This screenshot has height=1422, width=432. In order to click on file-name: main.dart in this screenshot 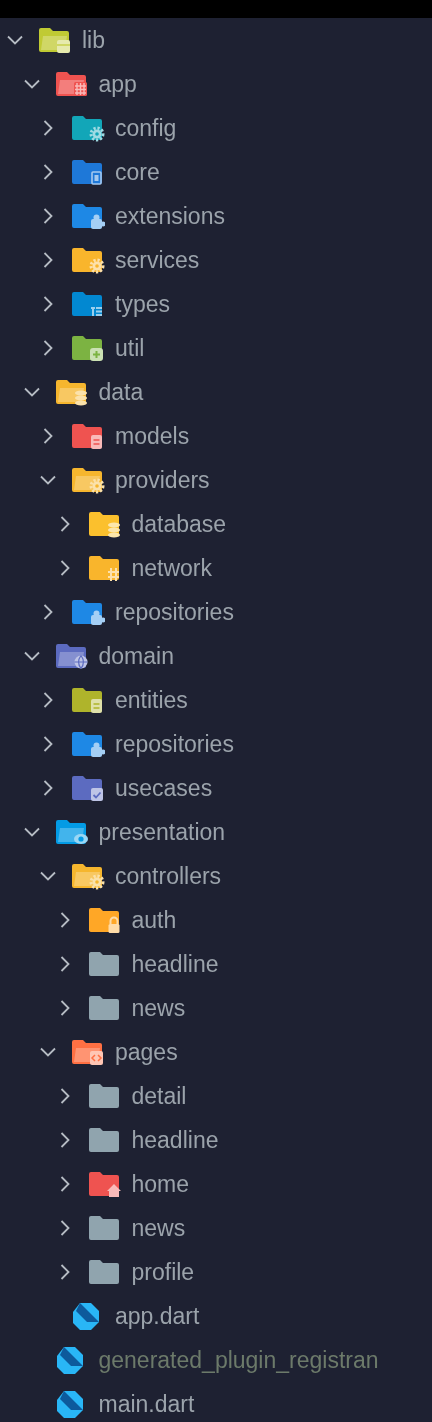, I will do `click(146, 1404)`.